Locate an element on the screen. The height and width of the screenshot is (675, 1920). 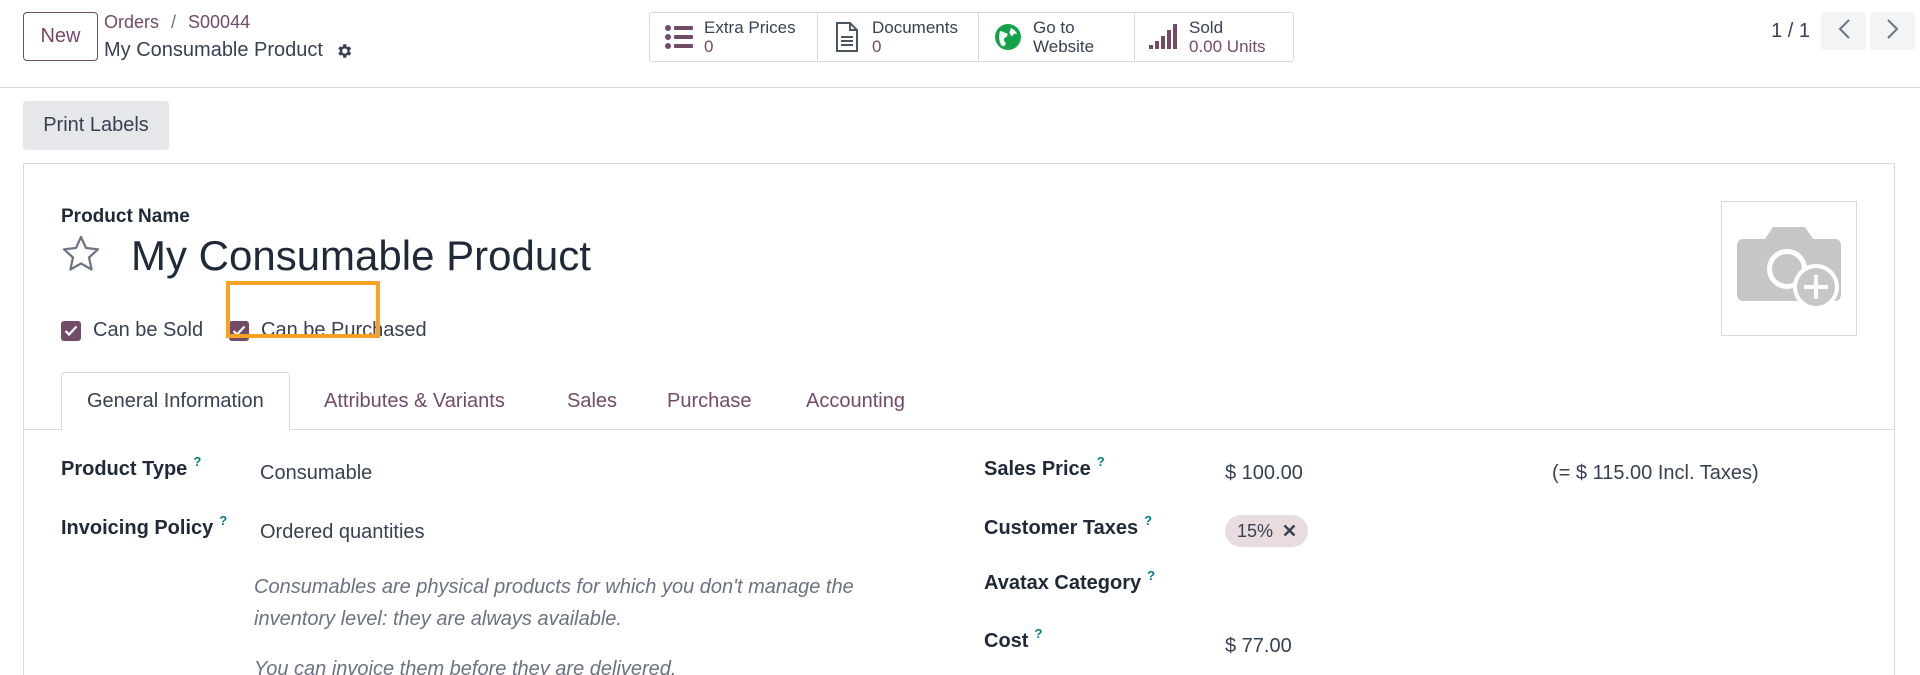
extra-prices-button: Extra Prices 0 is located at coordinates (734, 37).